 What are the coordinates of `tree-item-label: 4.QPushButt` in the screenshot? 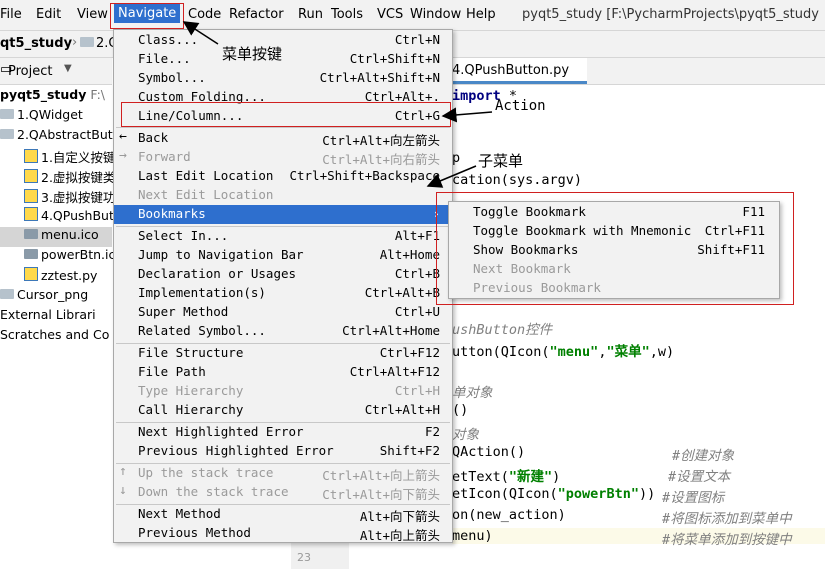 It's located at (80, 215).